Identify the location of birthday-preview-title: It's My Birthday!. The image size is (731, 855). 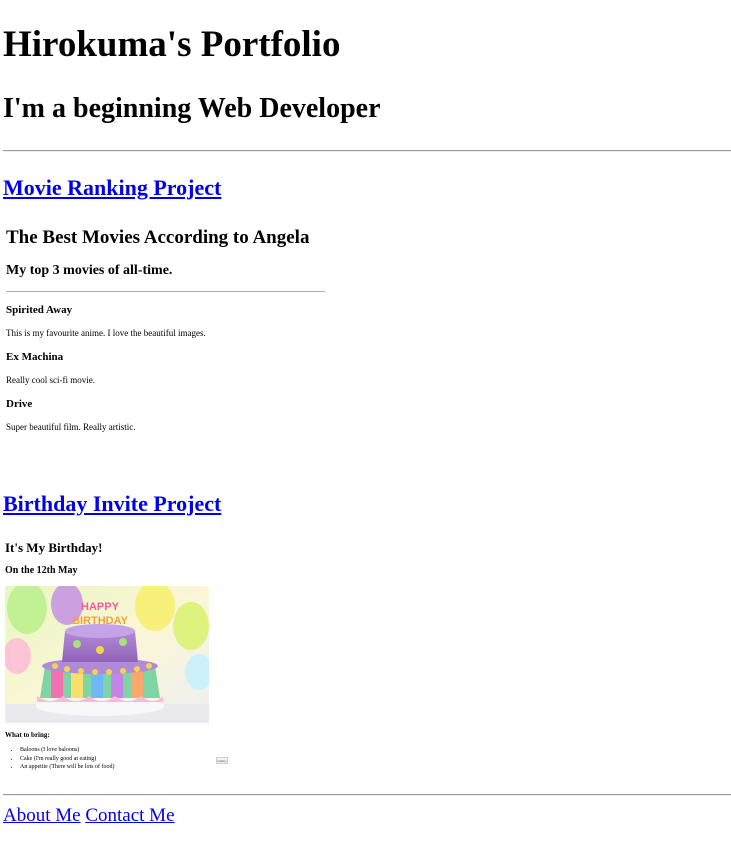
(54, 547).